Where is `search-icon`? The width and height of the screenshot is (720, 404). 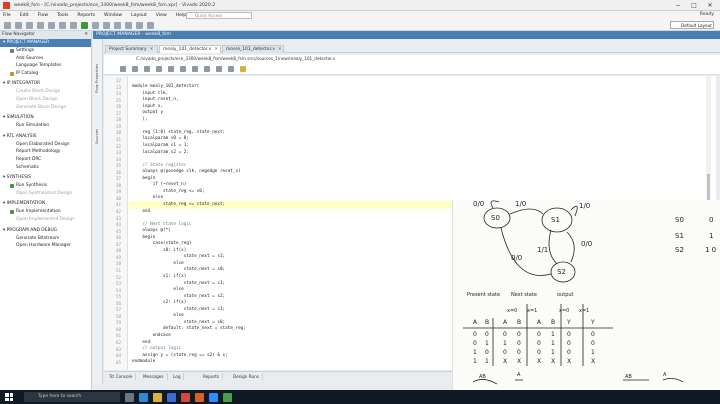 search-icon is located at coordinates (123, 68).